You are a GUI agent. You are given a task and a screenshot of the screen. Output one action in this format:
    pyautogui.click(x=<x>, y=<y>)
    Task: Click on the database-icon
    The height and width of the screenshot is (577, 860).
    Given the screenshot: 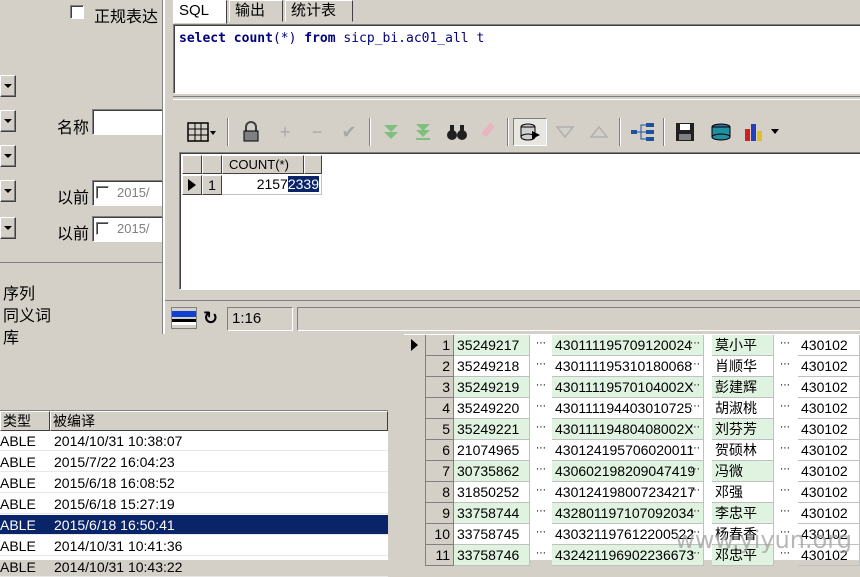 What is the action you would take?
    pyautogui.click(x=721, y=132)
    